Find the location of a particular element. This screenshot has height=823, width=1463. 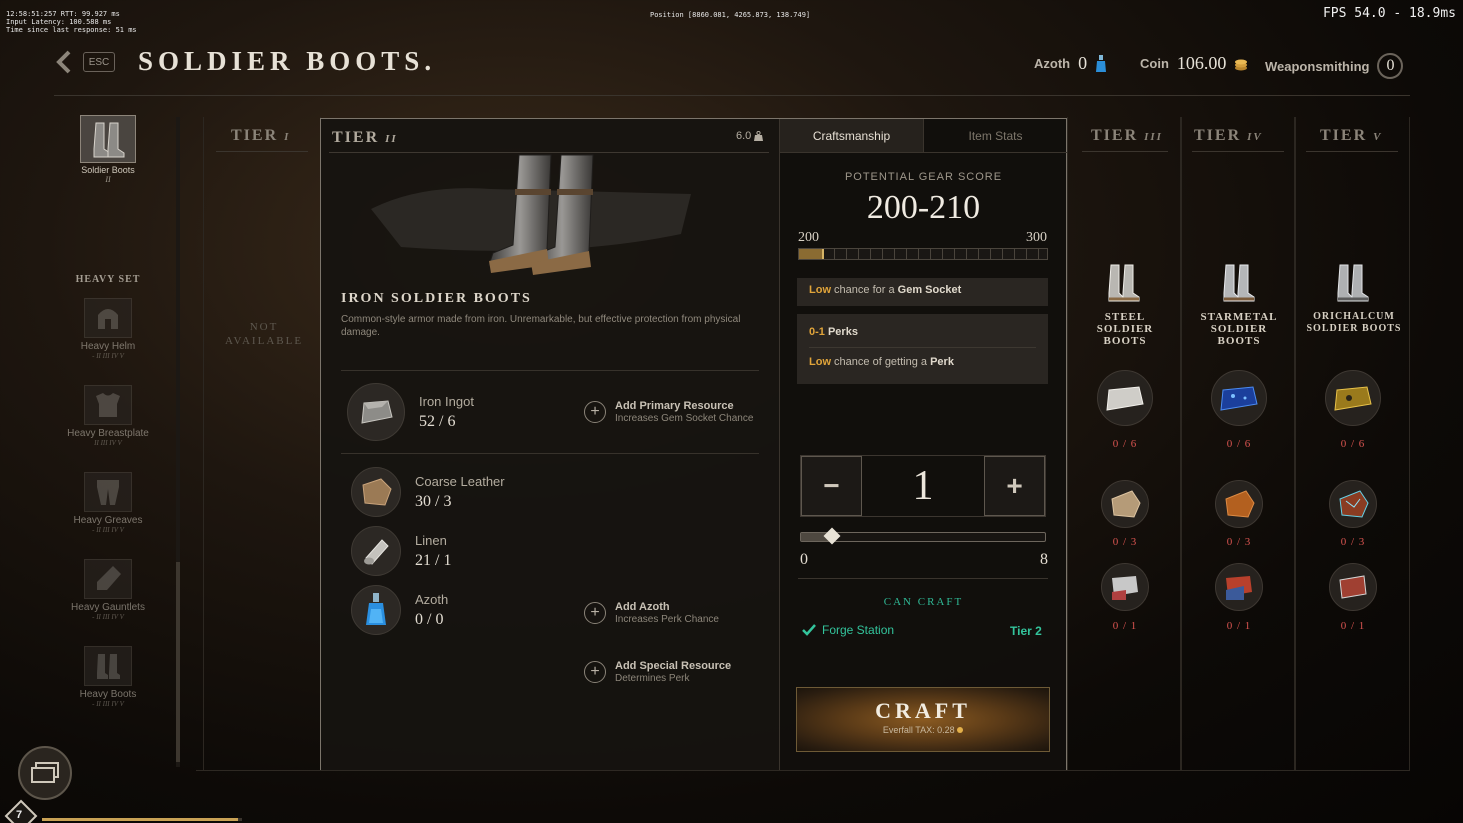

sidebar-item-heavy-gauntlets: Heavy Gauntlets - II III IV V is located at coordinates (108, 590).